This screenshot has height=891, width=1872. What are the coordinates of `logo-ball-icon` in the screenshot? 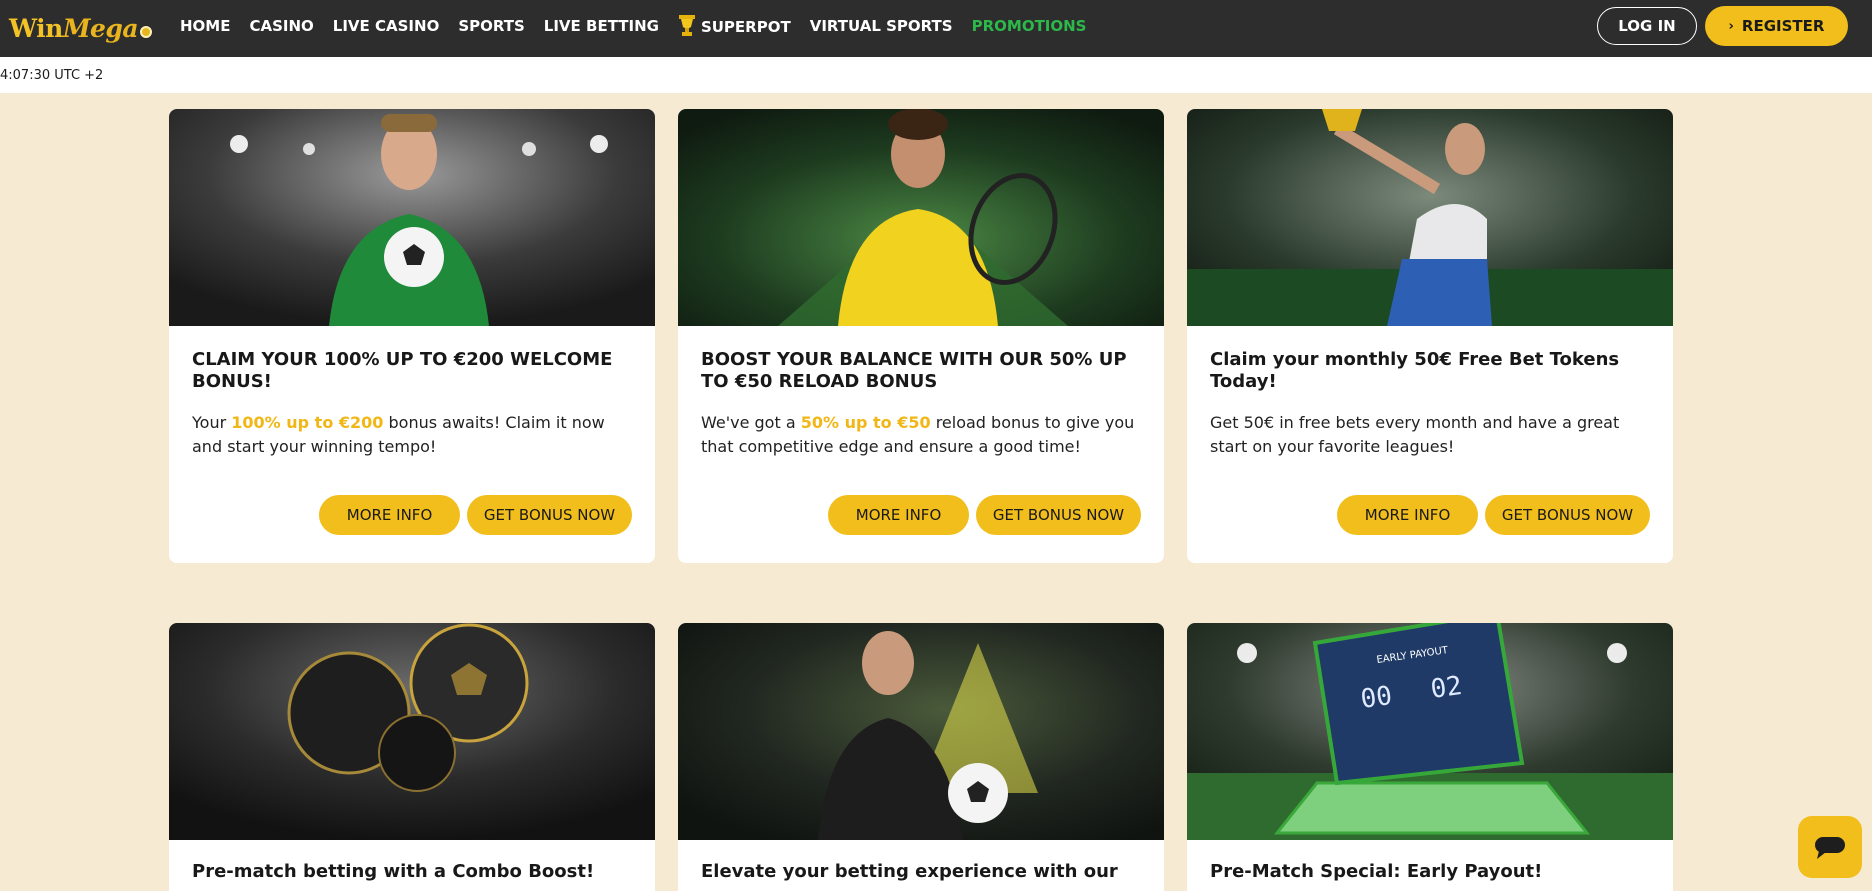 It's located at (146, 31).